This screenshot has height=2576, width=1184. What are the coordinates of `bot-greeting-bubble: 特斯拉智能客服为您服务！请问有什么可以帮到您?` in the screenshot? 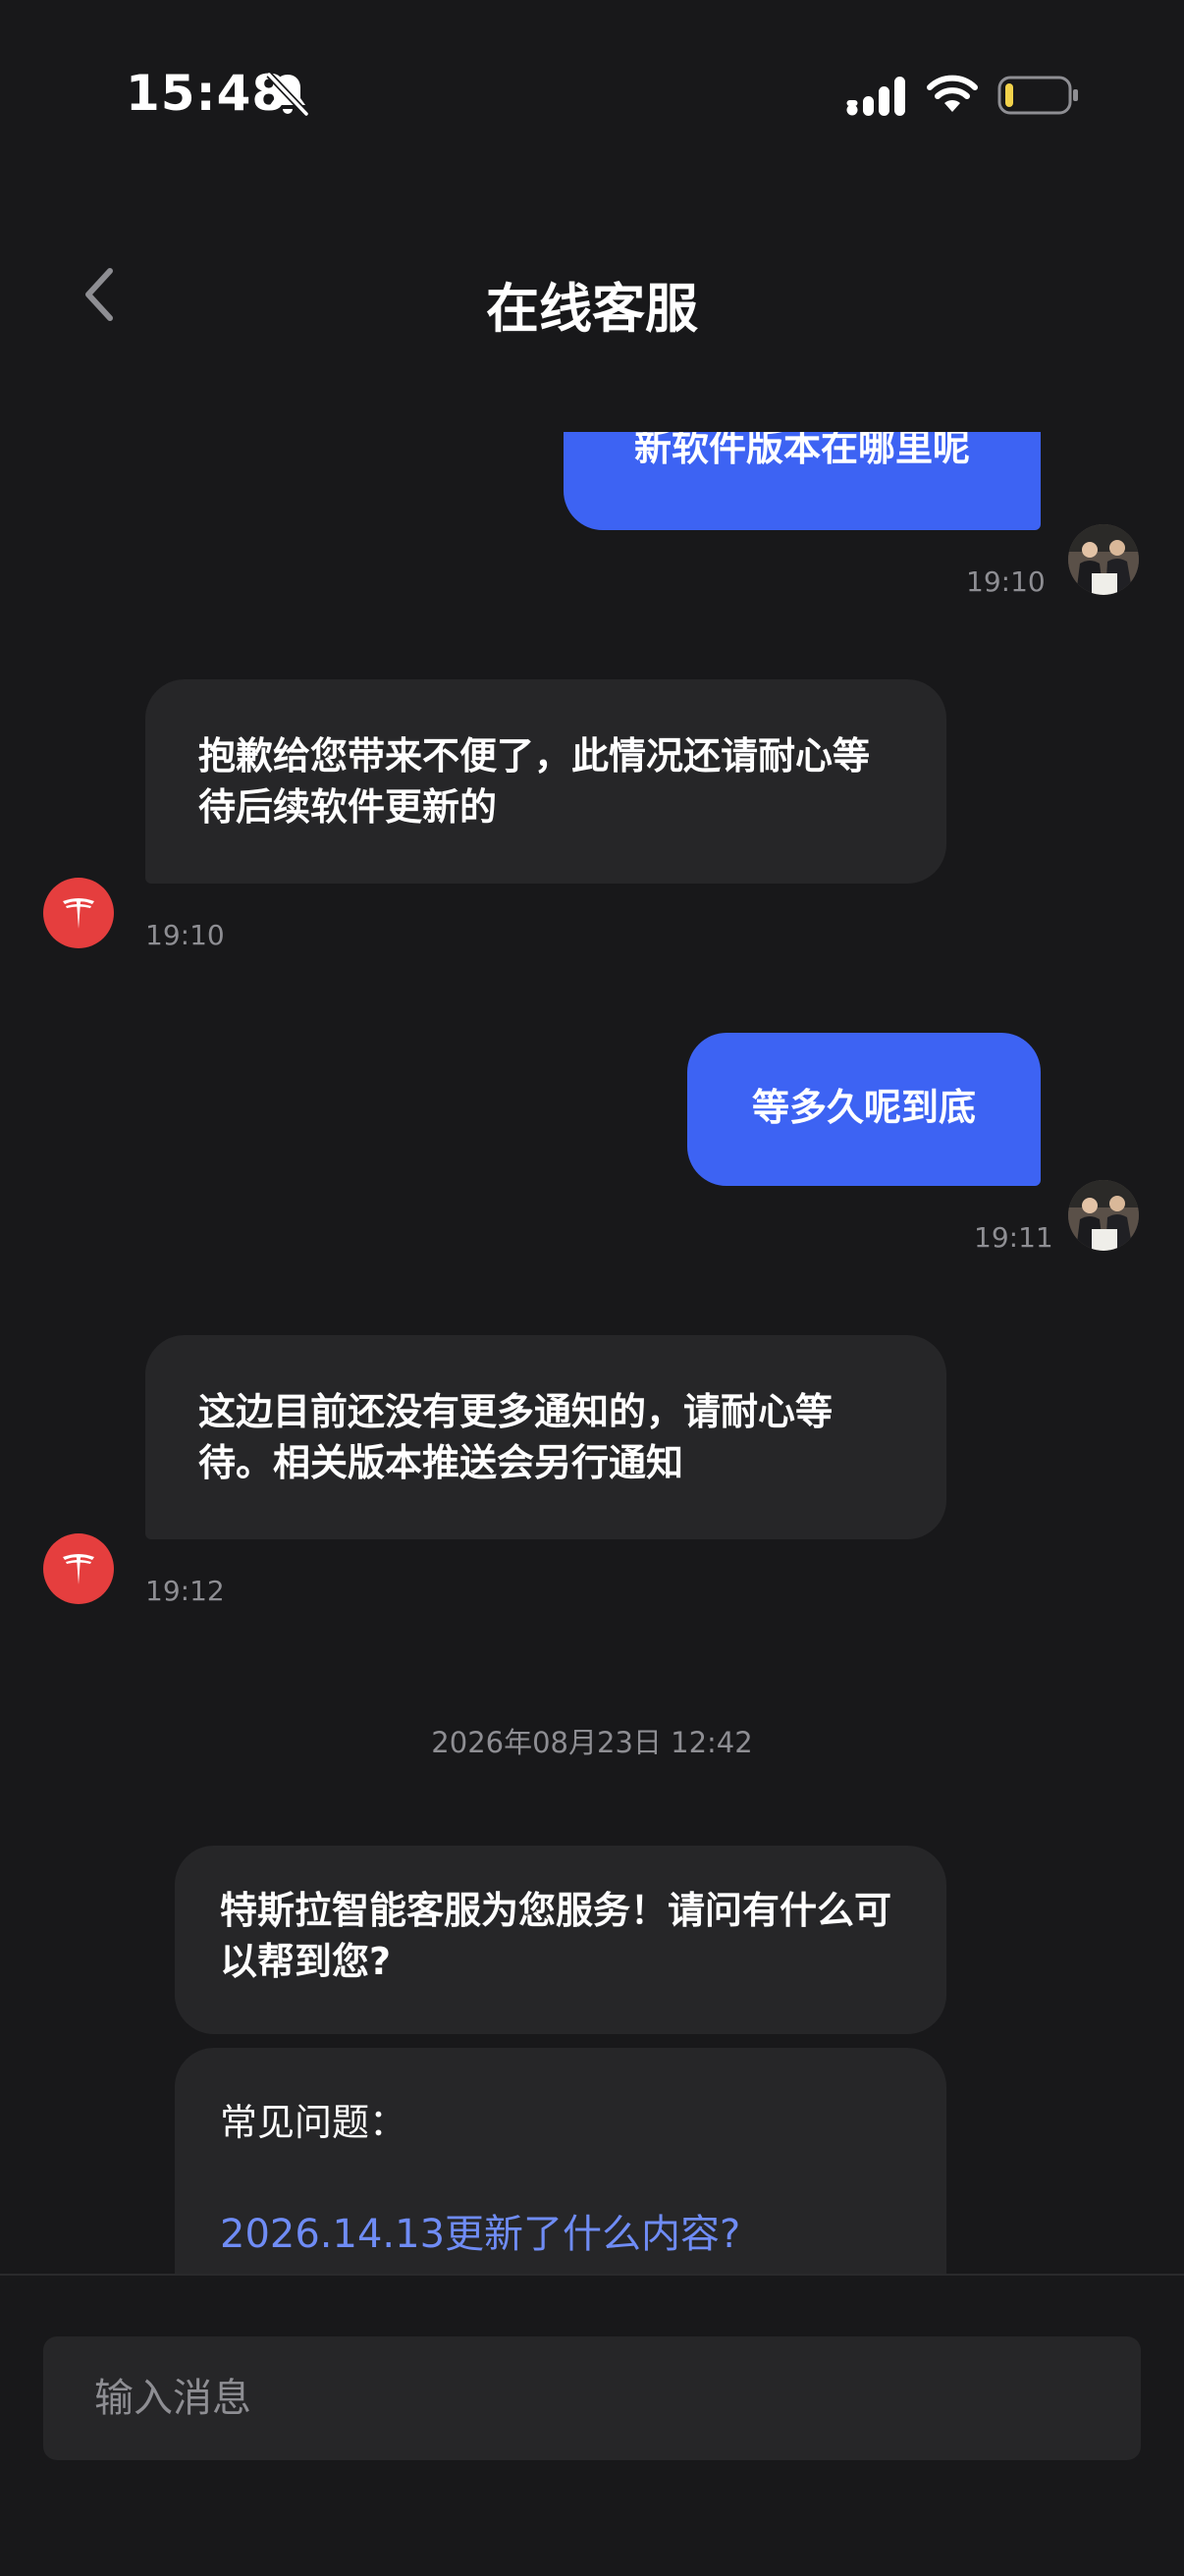 It's located at (560, 1940).